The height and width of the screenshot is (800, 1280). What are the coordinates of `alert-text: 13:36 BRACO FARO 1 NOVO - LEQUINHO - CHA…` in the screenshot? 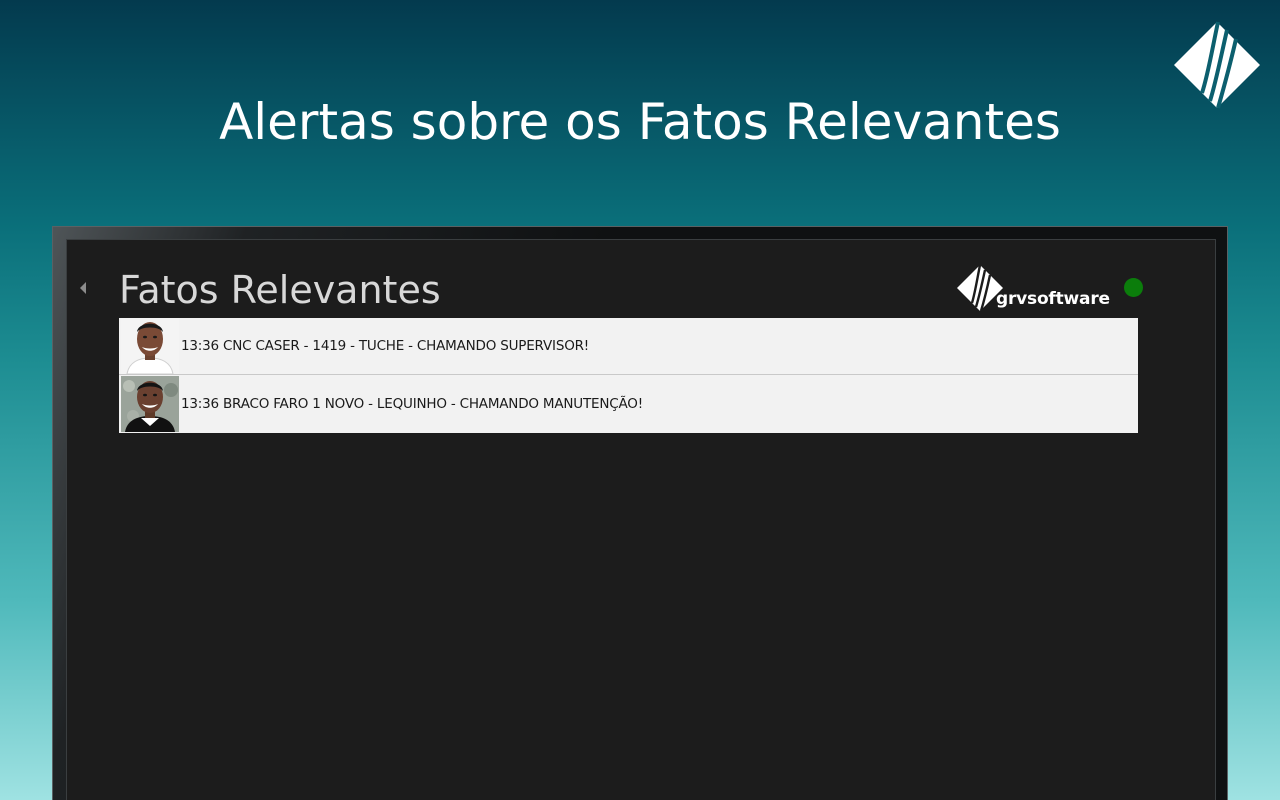 It's located at (412, 404).